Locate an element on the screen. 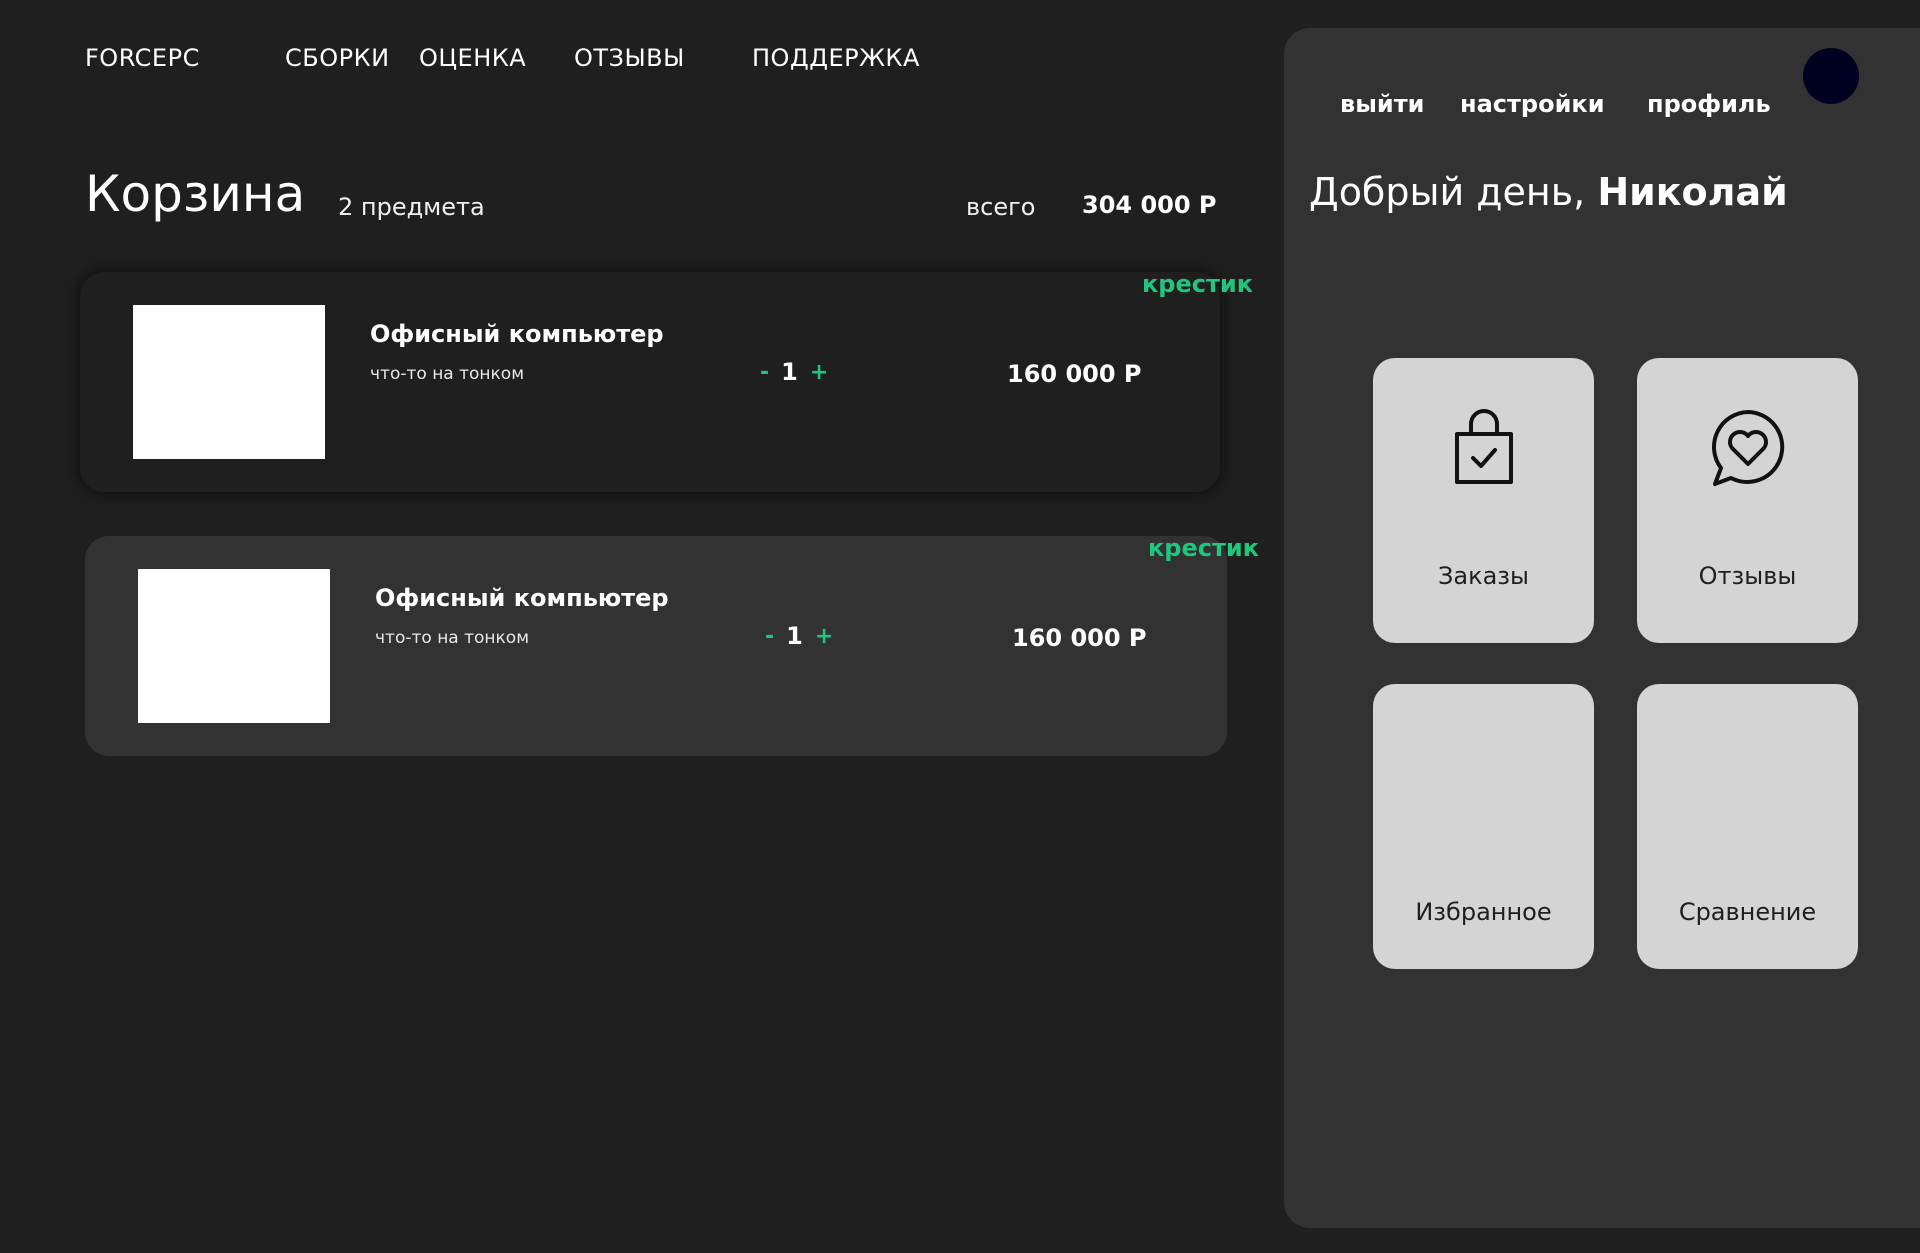 This screenshot has width=1920, height=1253. profile-link: профиль is located at coordinates (1709, 104).